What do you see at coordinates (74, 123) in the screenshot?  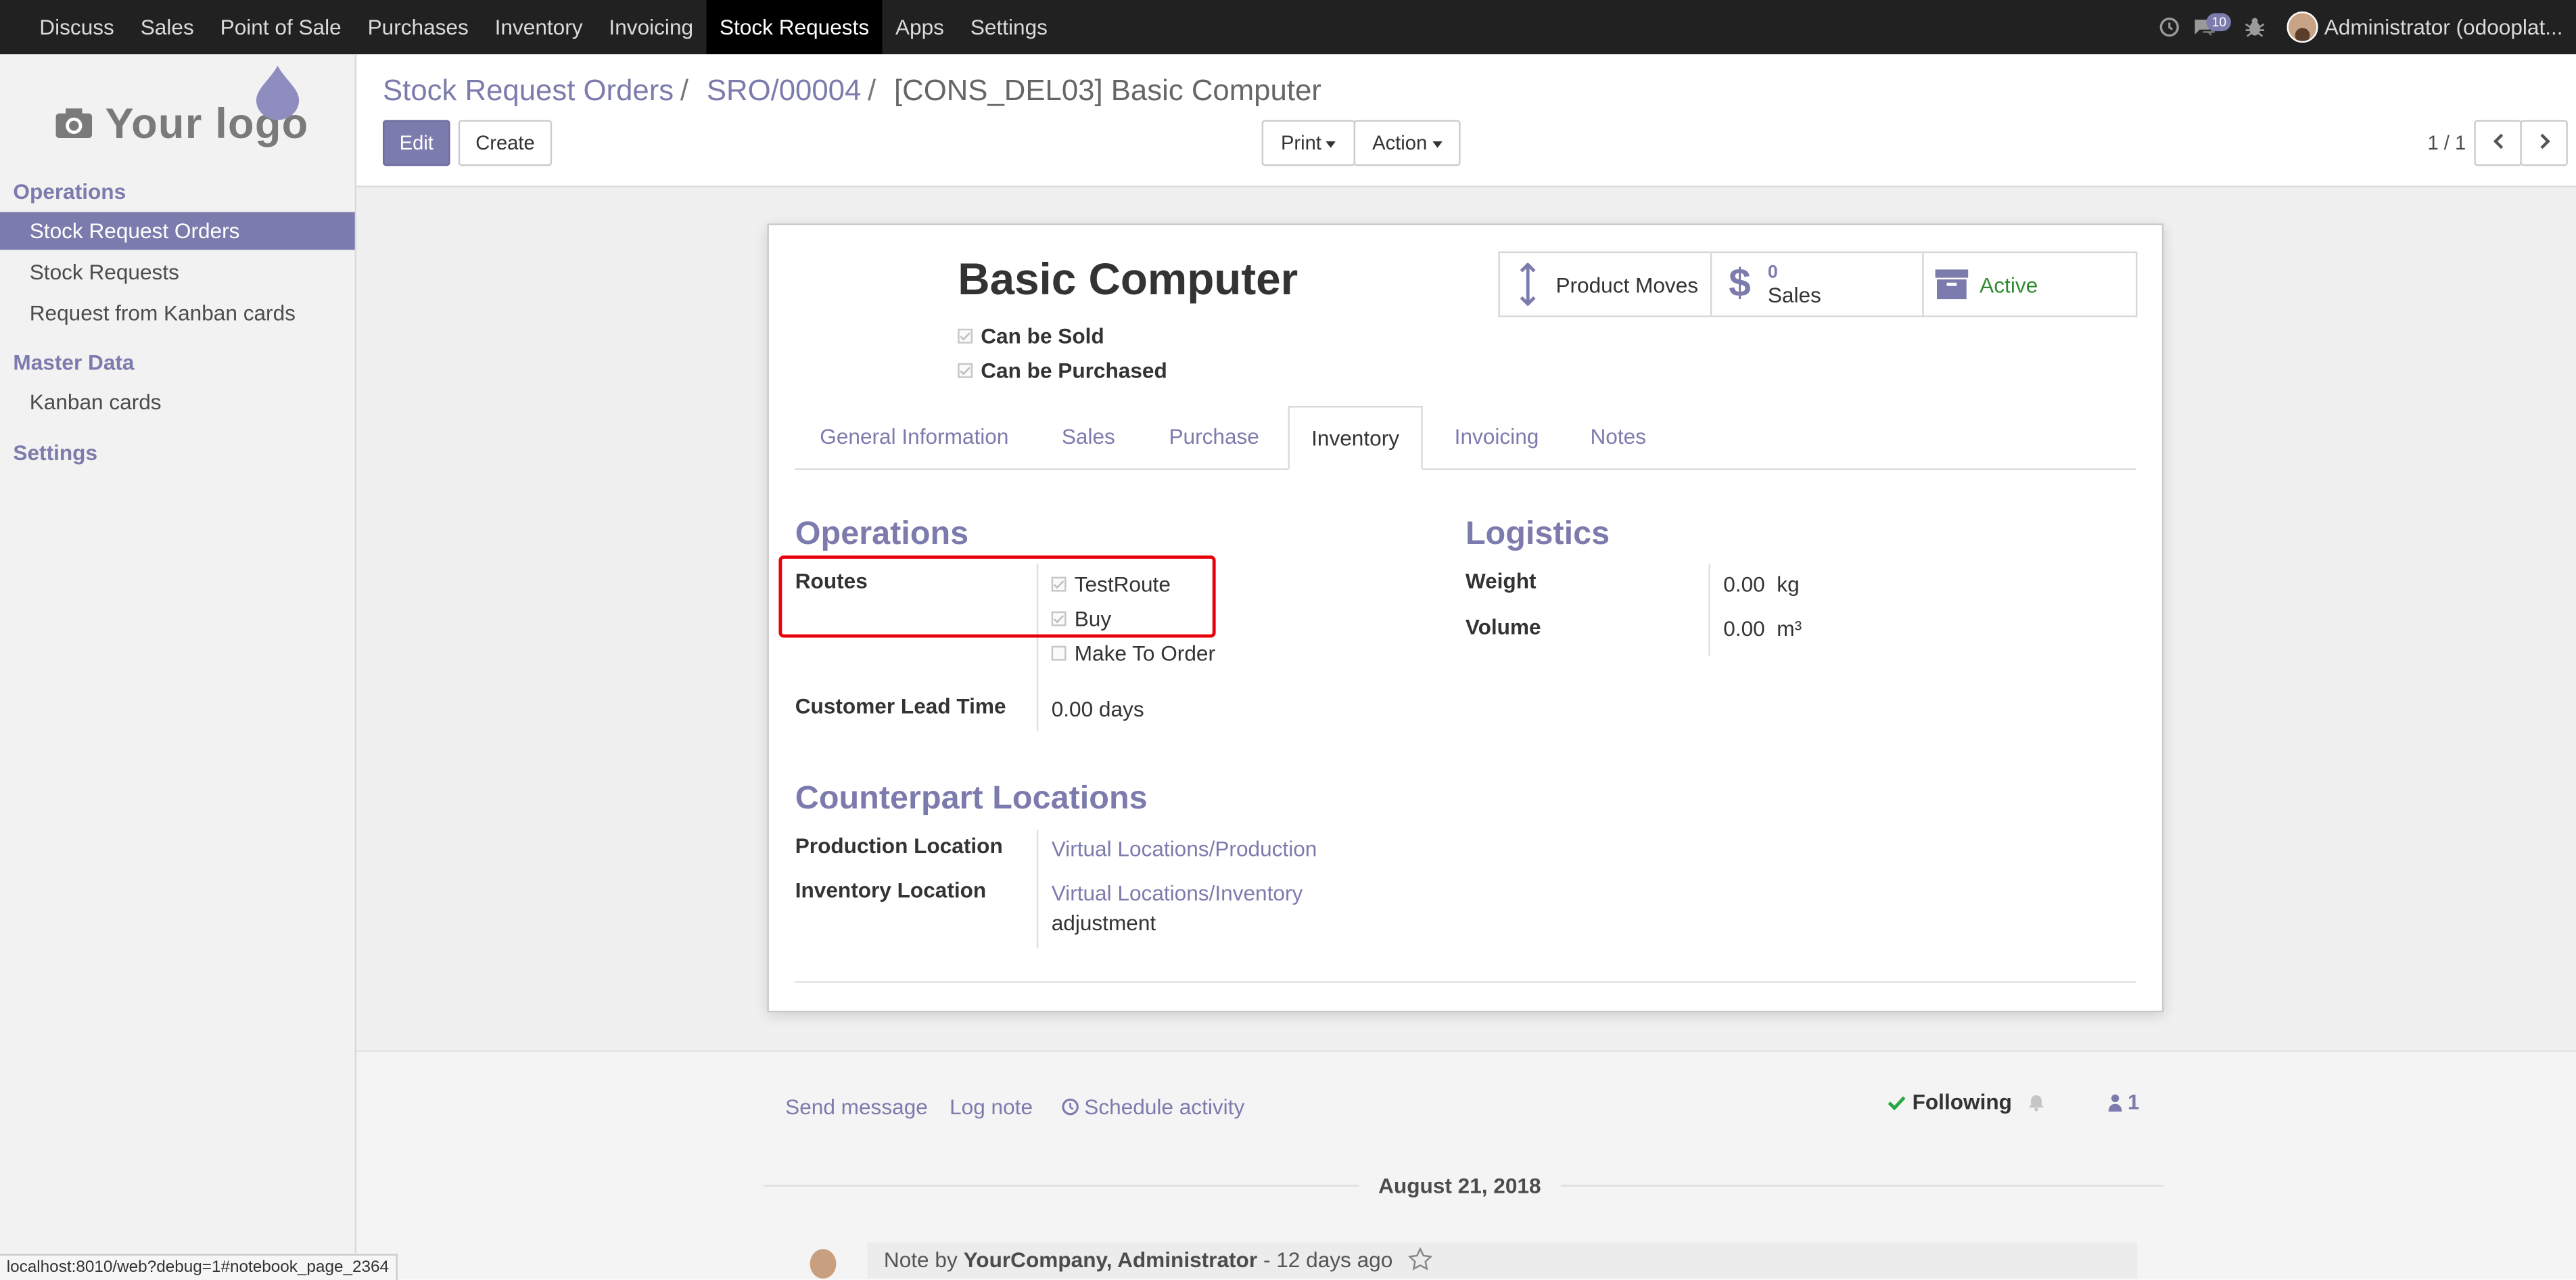 I see `camera-icon` at bounding box center [74, 123].